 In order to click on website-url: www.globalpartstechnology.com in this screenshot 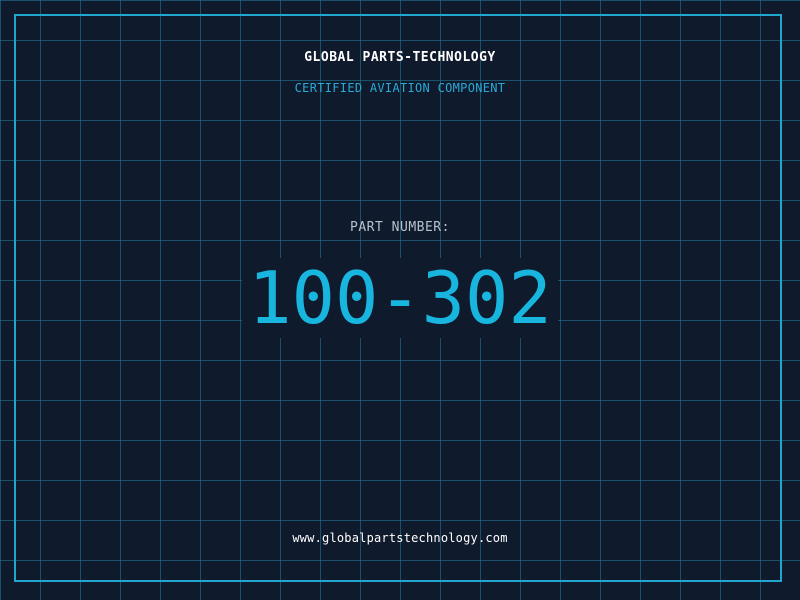, I will do `click(400, 538)`.